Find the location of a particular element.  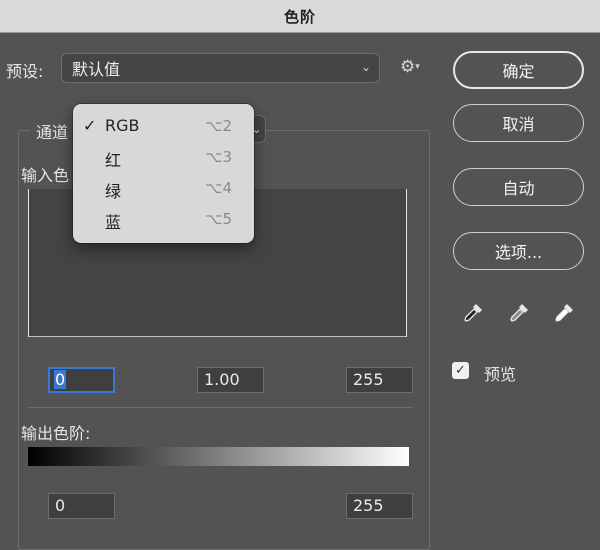

preset-value: 默认值 is located at coordinates (96, 69).